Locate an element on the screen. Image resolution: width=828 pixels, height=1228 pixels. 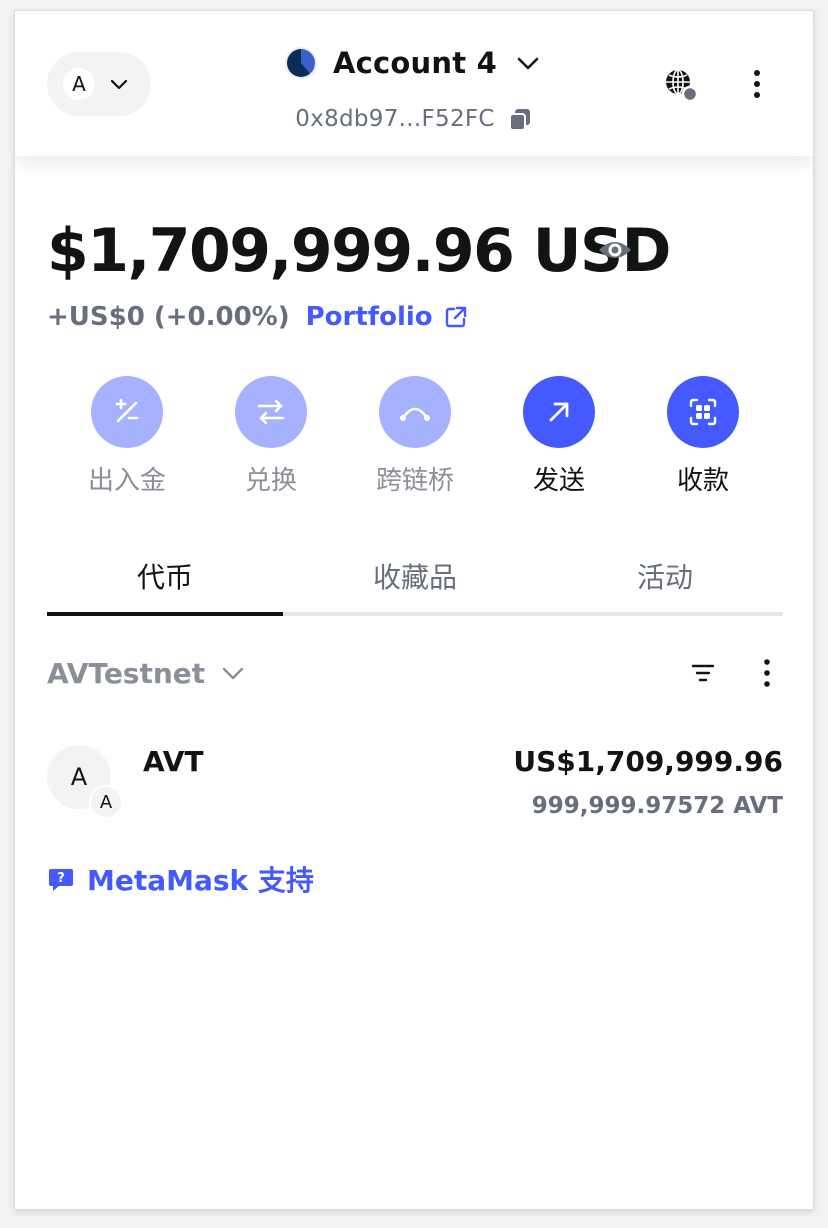
external-link-icon is located at coordinates (456, 317).